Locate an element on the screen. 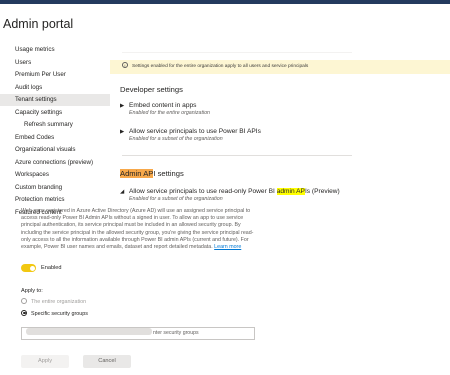  sidebar-item-capacity-settings: Capacity settings is located at coordinates (55, 113).